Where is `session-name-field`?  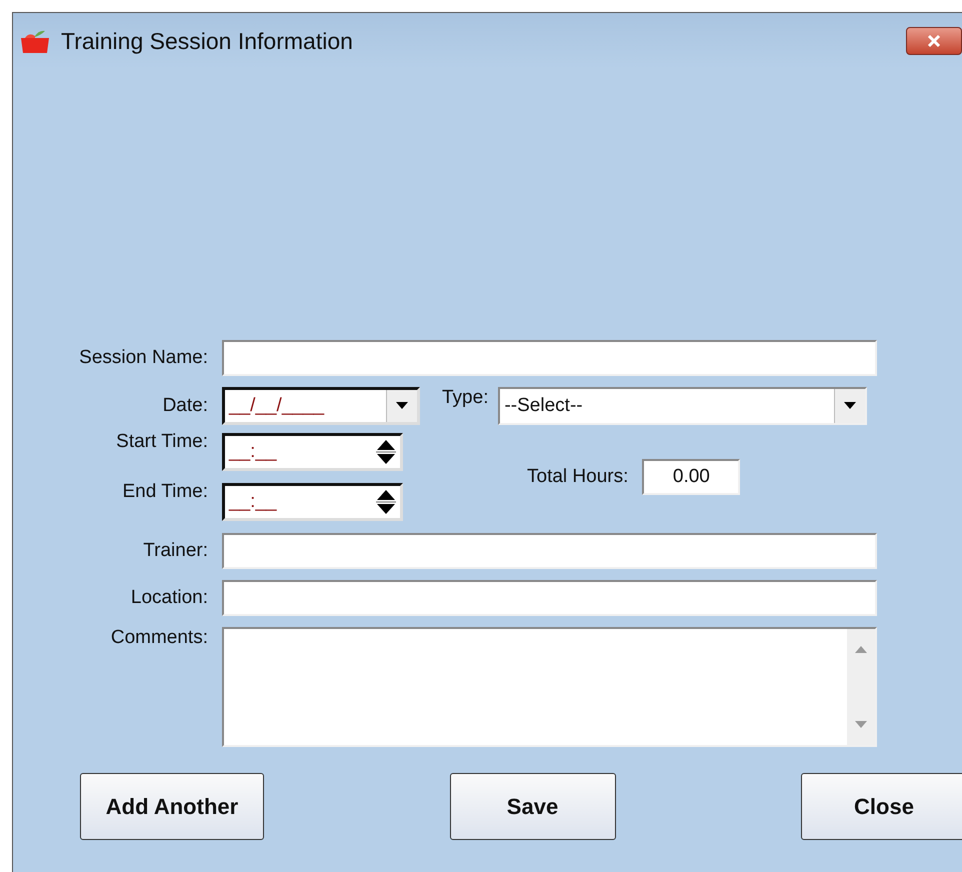 session-name-field is located at coordinates (549, 358).